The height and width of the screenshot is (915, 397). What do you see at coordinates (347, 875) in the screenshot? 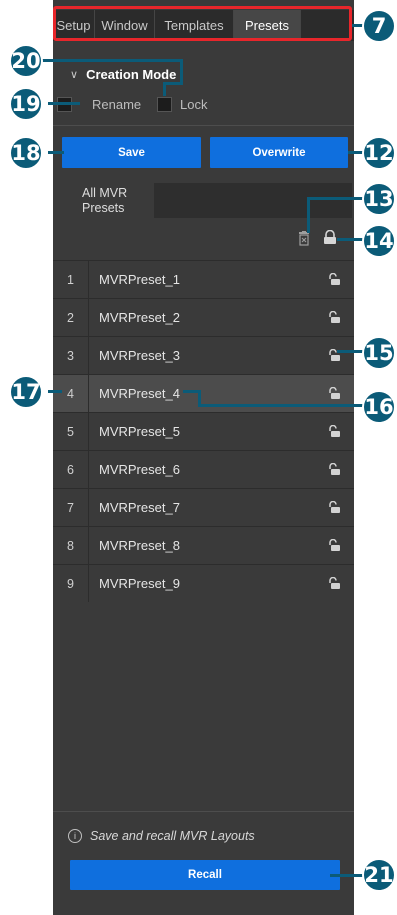
I see `callout-21-line` at bounding box center [347, 875].